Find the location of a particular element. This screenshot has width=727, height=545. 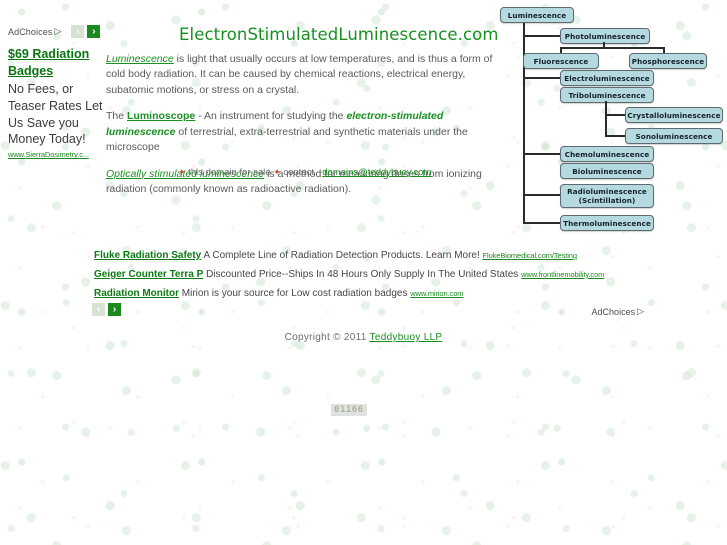

diagram-node-crystalloluminescence: Crystalloluminescence is located at coordinates (674, 115).